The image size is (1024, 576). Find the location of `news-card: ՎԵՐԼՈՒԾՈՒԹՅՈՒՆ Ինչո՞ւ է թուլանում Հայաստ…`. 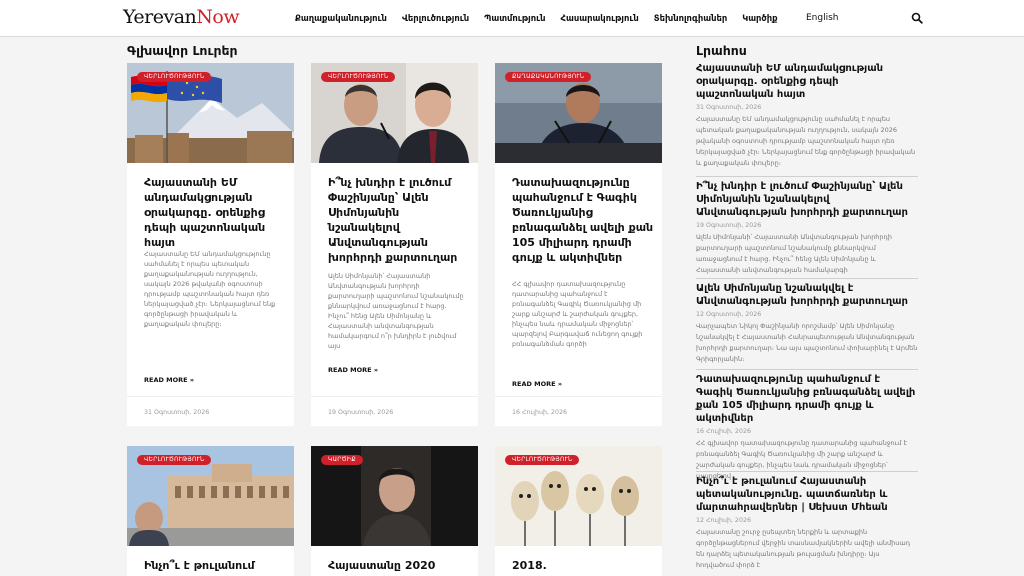

news-card: ՎԵՐԼՈՒԾՈՒԹՅՈՒՆ Ինչո՞ւ է թուլանում Հայաստ… is located at coordinates (210, 511).